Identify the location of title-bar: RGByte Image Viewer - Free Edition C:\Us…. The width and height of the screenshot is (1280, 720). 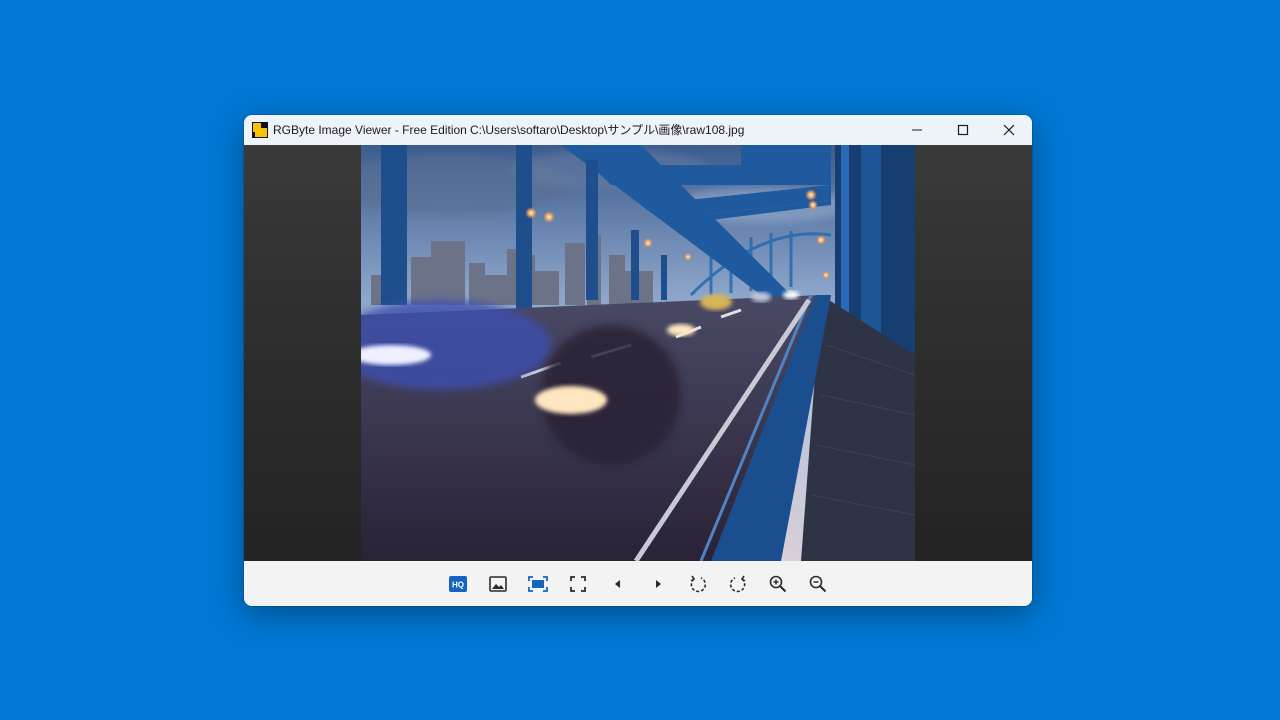
(638, 130).